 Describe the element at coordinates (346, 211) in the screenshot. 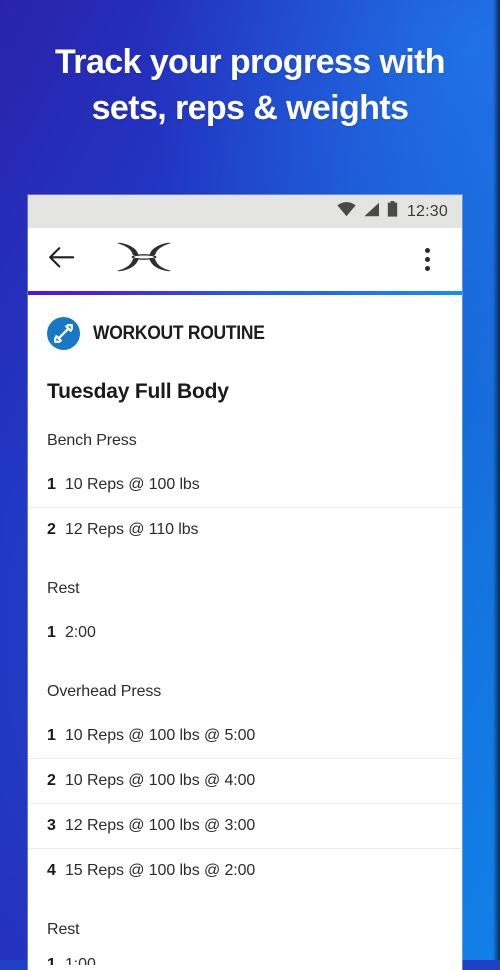

I see `wifi-icon` at that location.